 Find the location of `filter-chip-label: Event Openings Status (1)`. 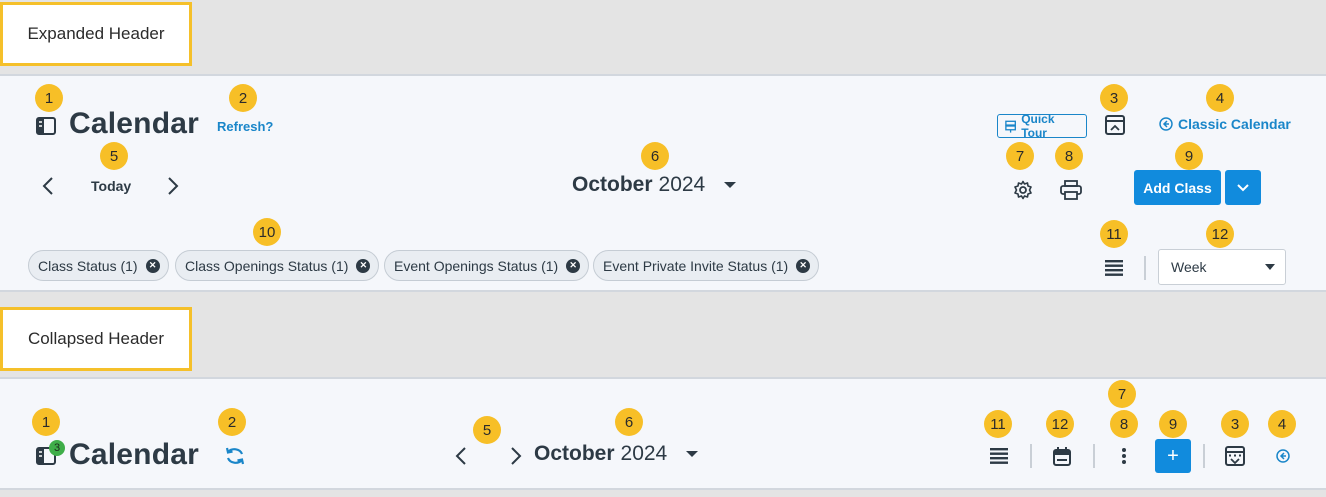

filter-chip-label: Event Openings Status (1) is located at coordinates (476, 265).